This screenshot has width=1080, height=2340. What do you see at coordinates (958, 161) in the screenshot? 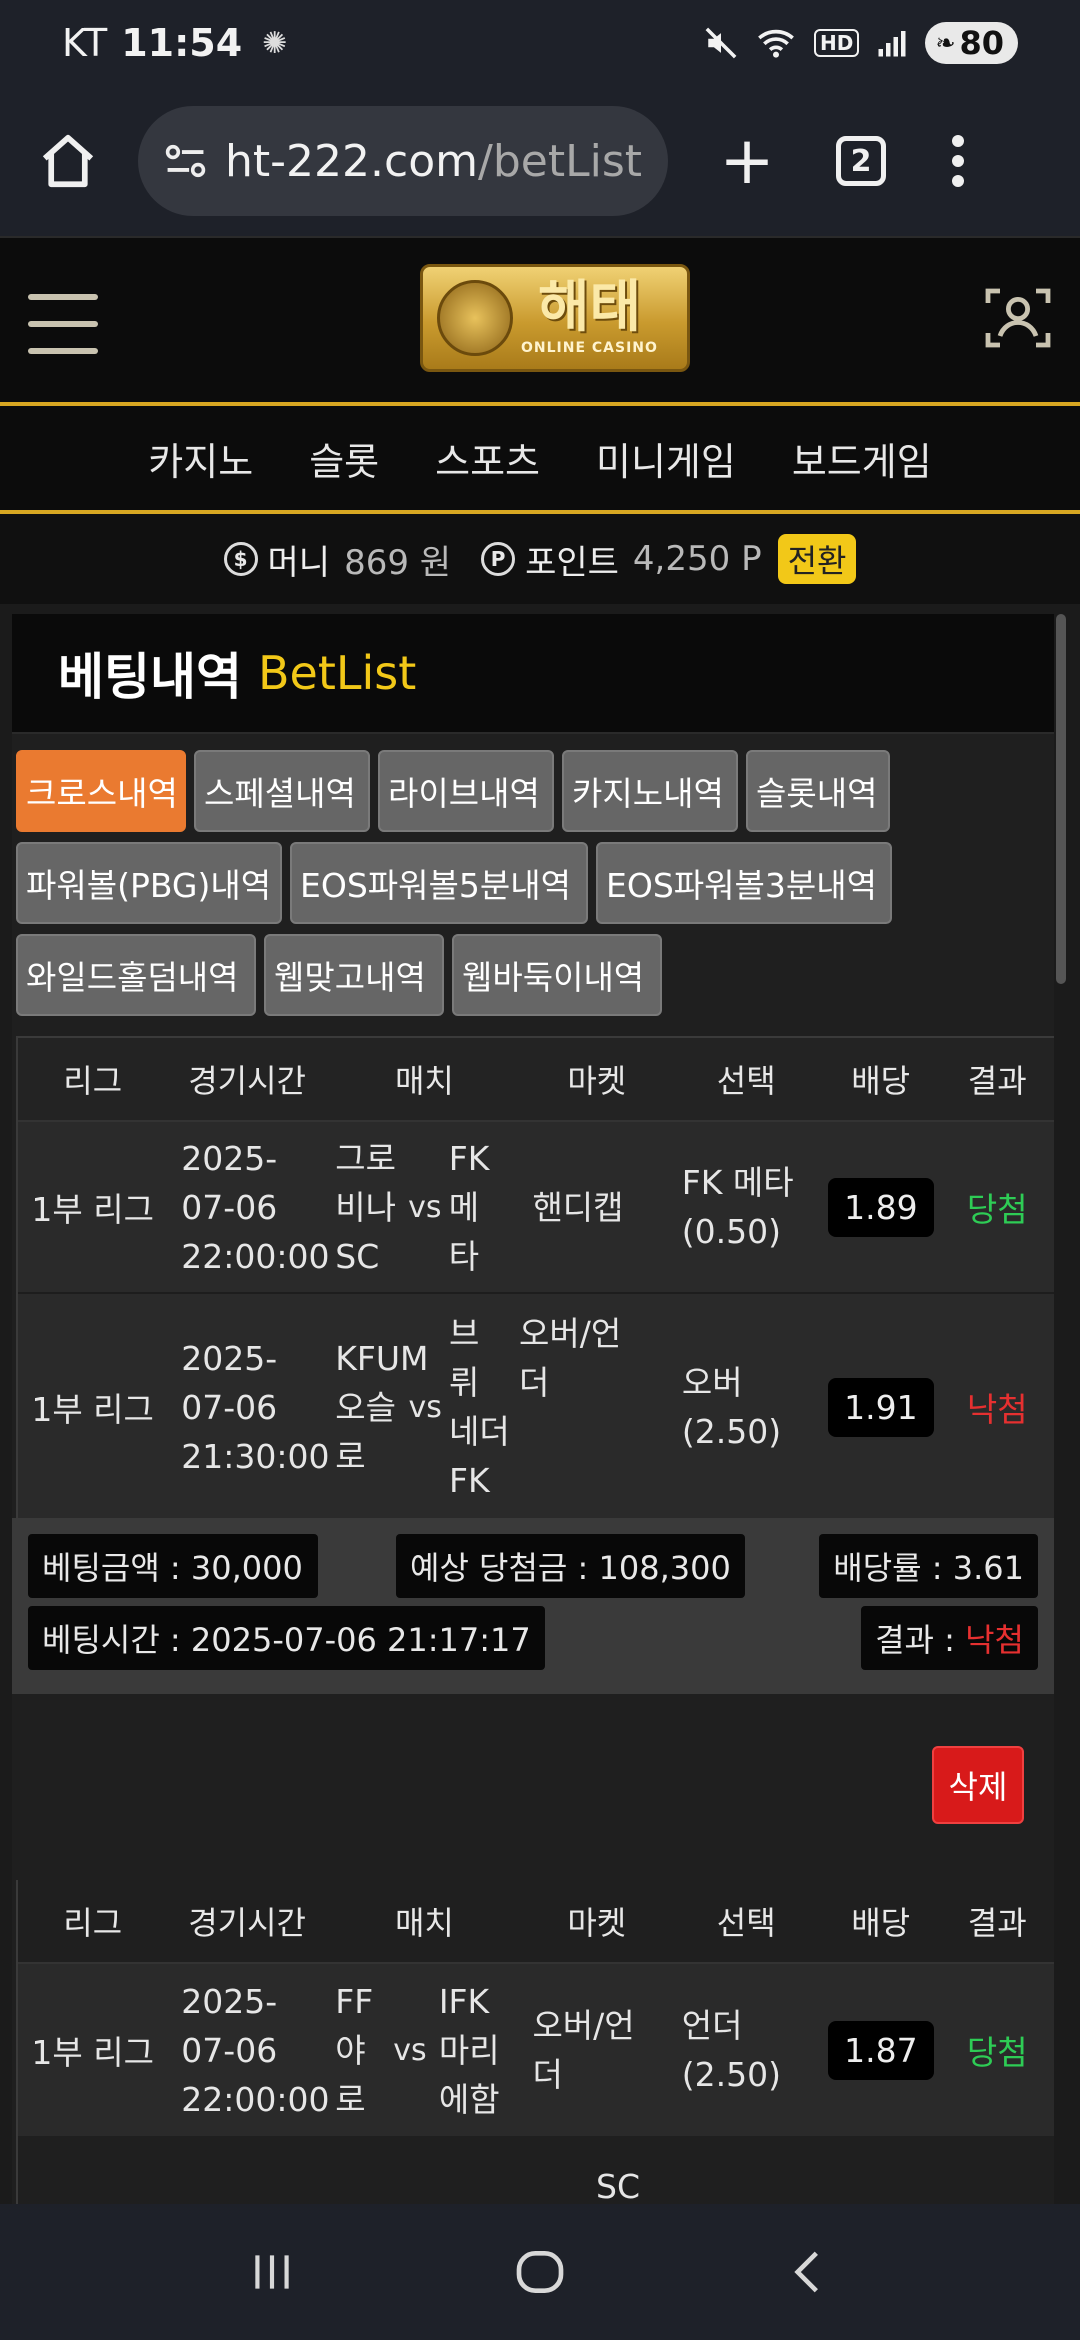
I see `browser-menu-button` at bounding box center [958, 161].